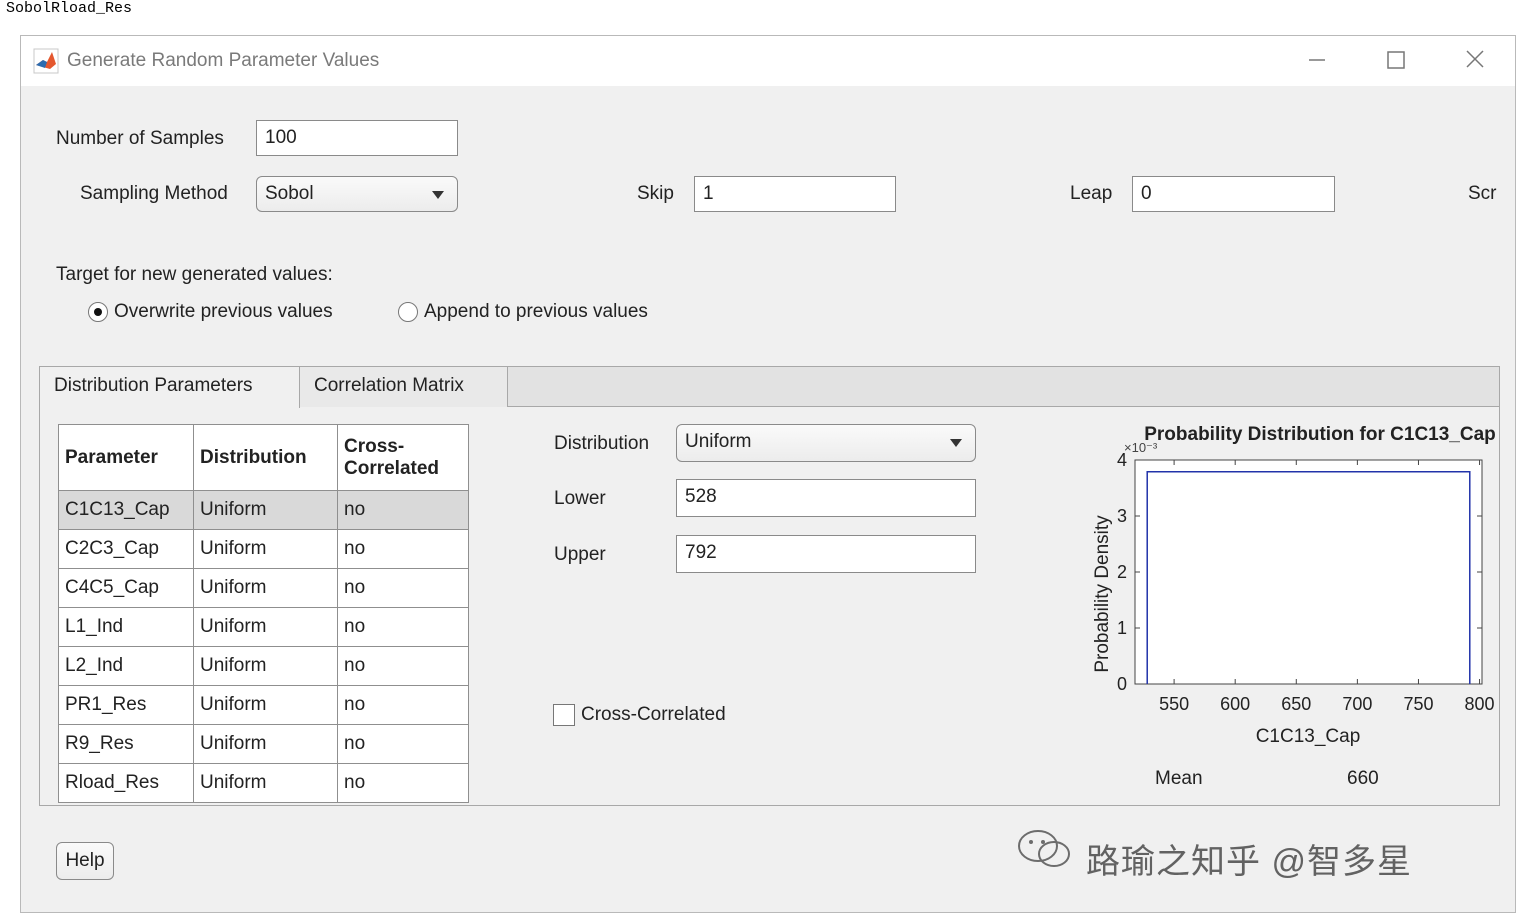 This screenshot has height=919, width=1525. I want to click on help-button: Help, so click(85, 861).